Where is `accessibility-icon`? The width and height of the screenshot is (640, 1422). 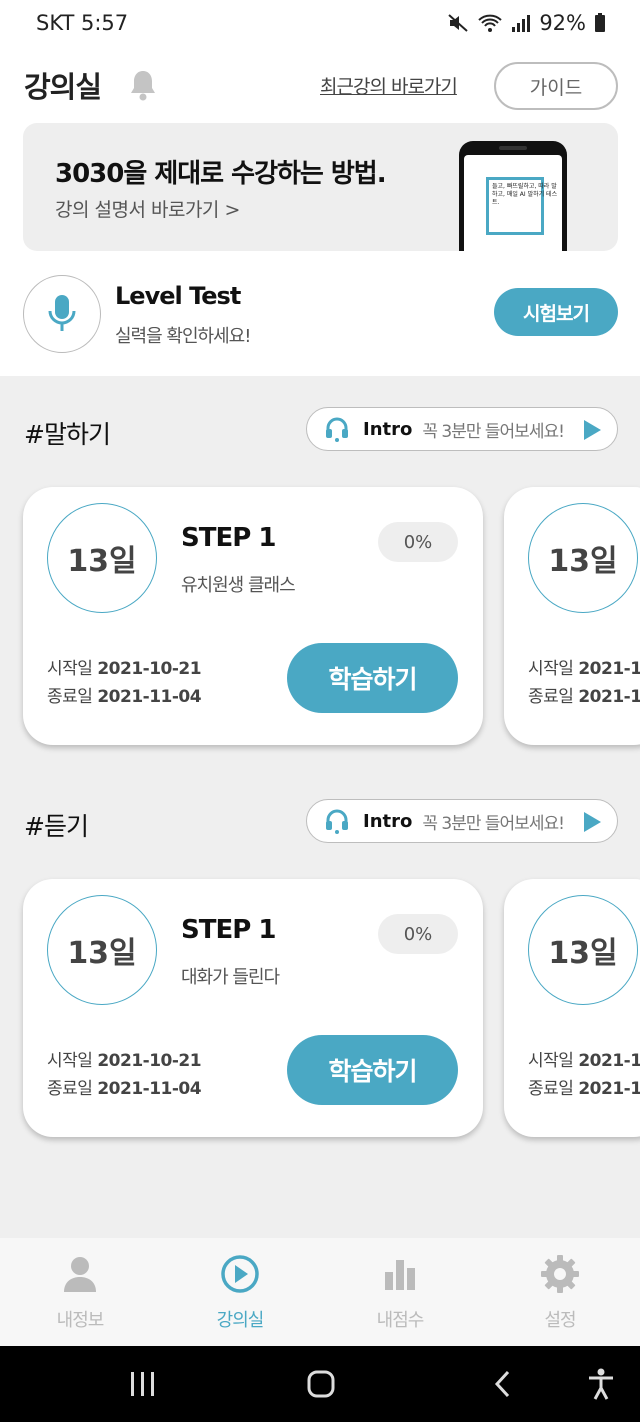
accessibility-icon is located at coordinates (601, 1384).